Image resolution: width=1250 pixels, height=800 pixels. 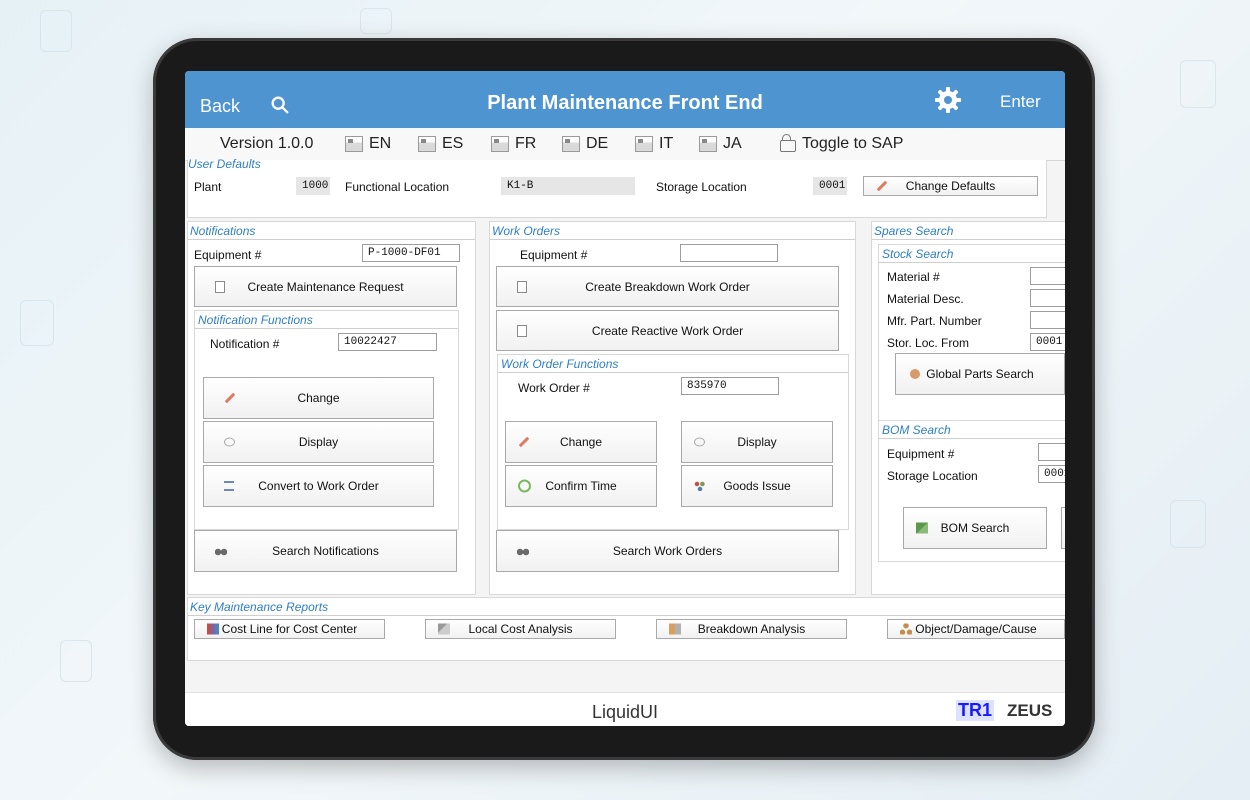 What do you see at coordinates (597, 143) in the screenshot?
I see `lang-label: DE` at bounding box center [597, 143].